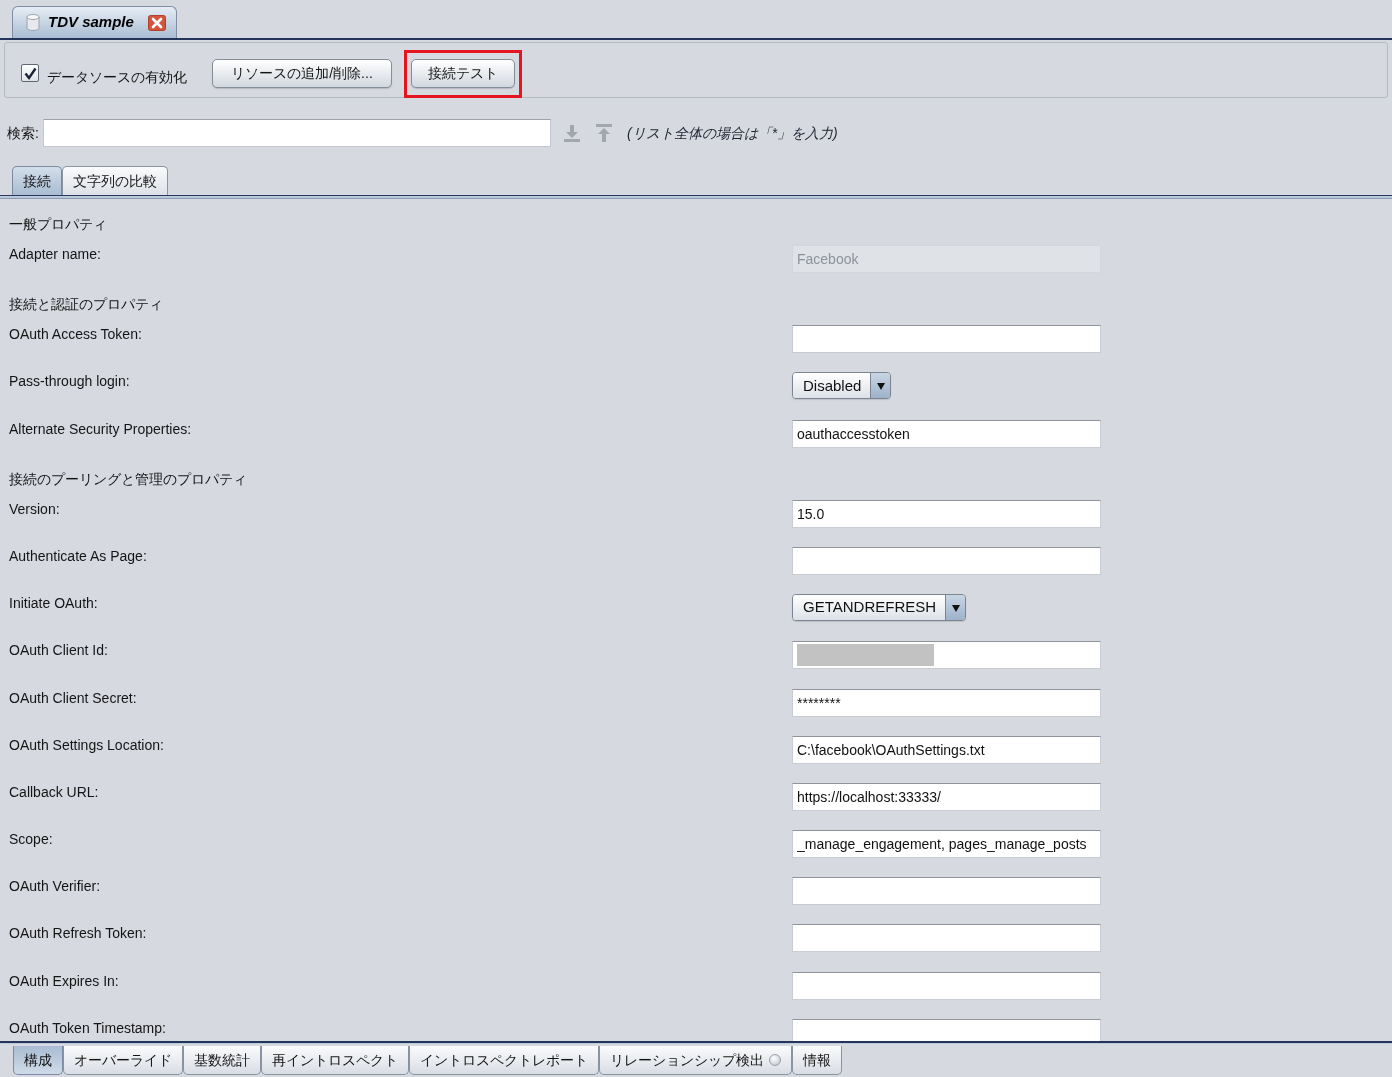 This screenshot has width=1392, height=1077. What do you see at coordinates (504, 1060) in the screenshot?
I see `tab: イントロスペクトレポート` at bounding box center [504, 1060].